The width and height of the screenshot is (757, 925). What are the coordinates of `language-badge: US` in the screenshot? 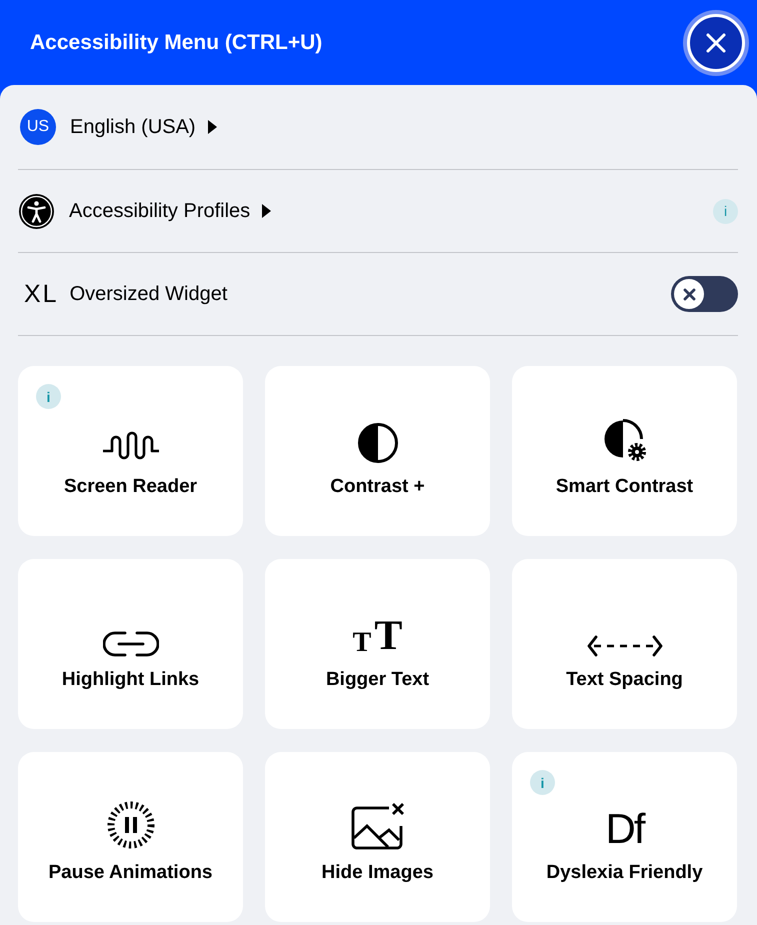 It's located at (38, 127).